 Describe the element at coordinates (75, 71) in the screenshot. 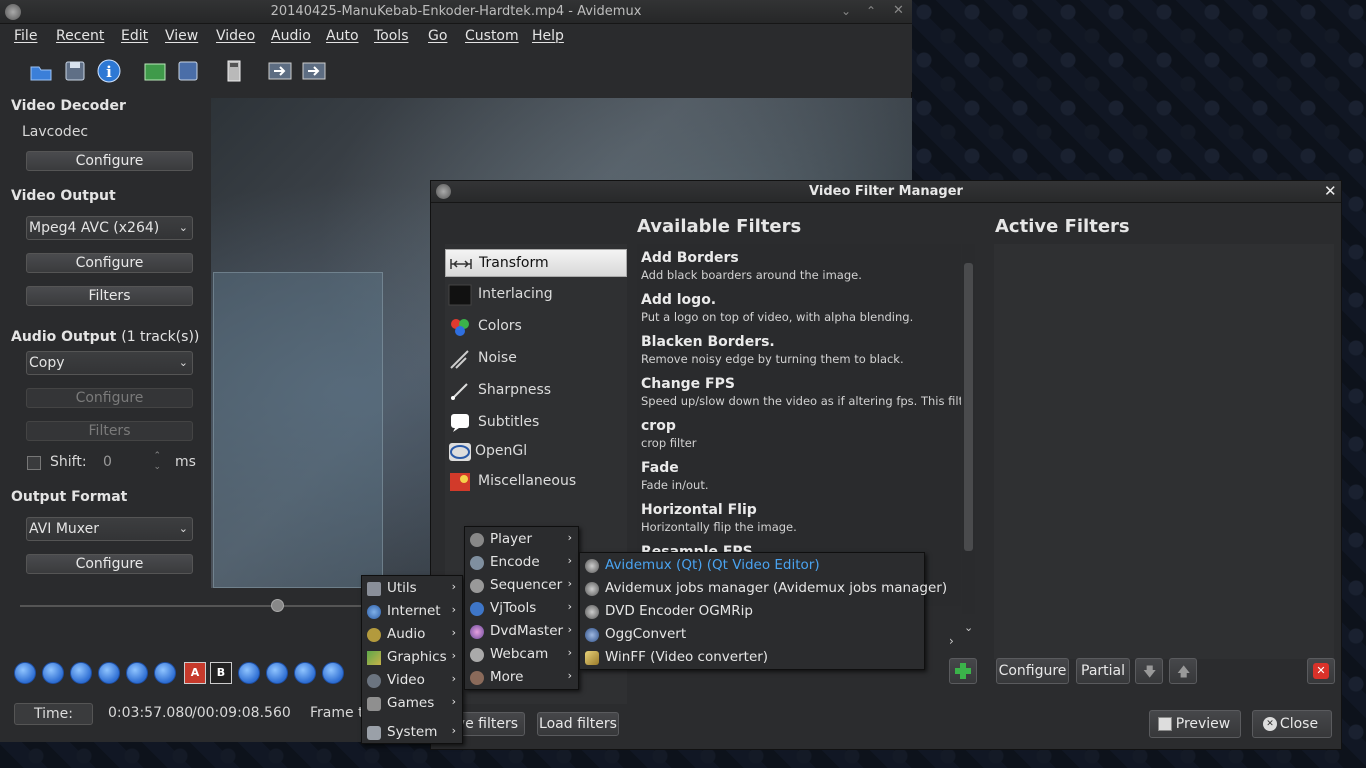

I see `save-icon` at that location.